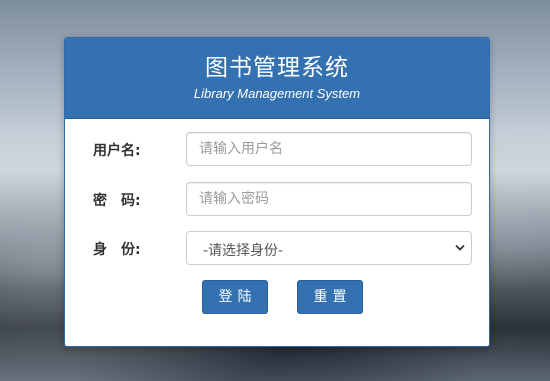 This screenshot has width=550, height=381. I want to click on password-label: 密 码:, so click(117, 201).